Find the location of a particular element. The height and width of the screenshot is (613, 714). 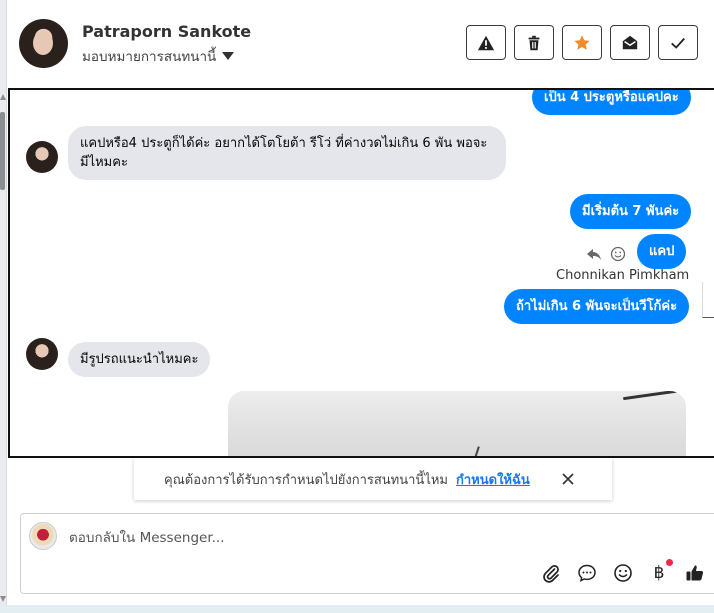

assign-to-me-link: กำหนดให้ฉัน is located at coordinates (493, 479).